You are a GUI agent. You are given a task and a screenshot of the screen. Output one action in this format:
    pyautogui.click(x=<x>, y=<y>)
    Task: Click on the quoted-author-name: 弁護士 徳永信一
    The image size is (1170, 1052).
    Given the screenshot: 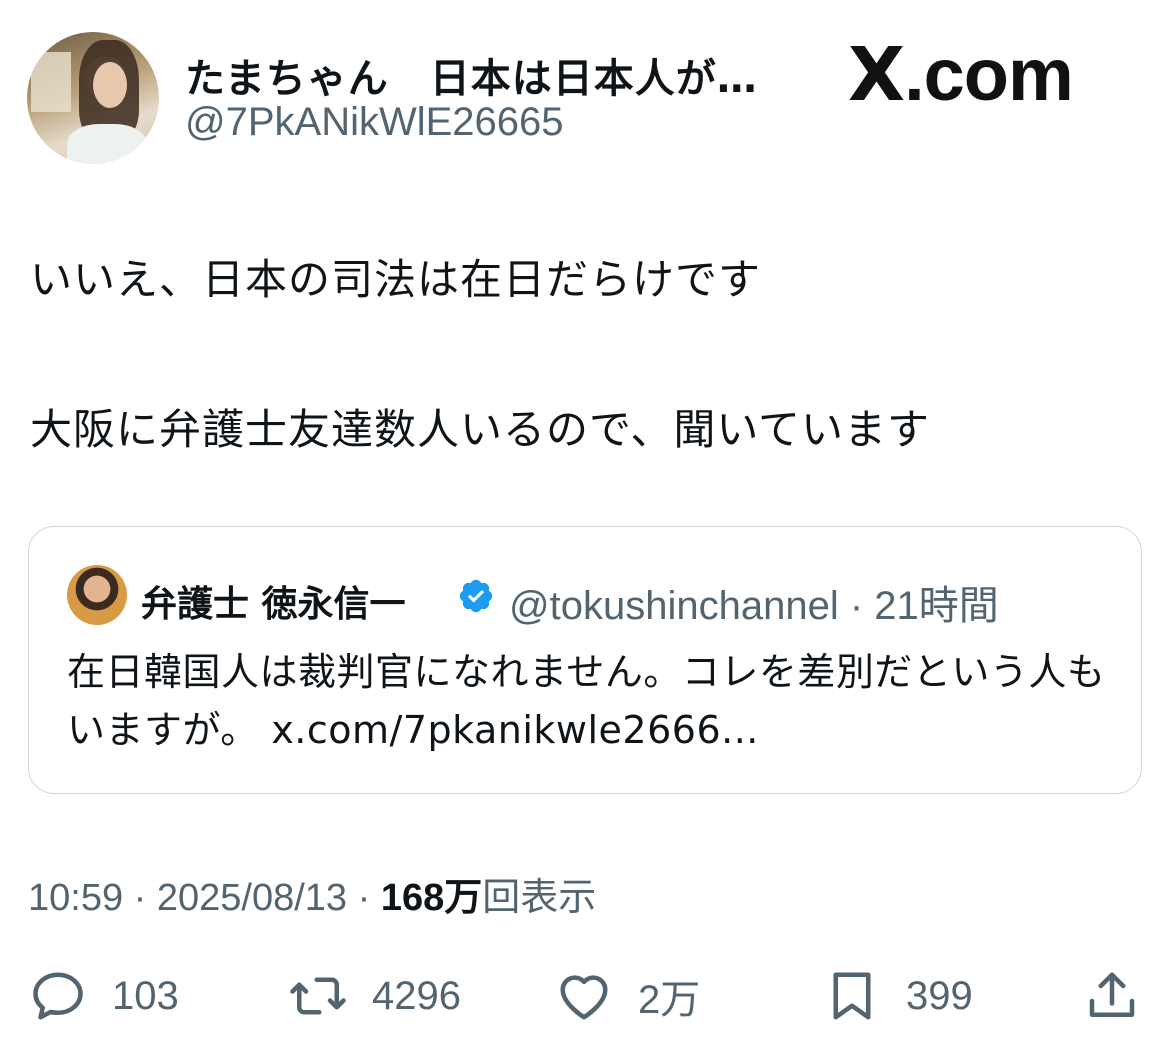 What is the action you would take?
    pyautogui.click(x=273, y=604)
    